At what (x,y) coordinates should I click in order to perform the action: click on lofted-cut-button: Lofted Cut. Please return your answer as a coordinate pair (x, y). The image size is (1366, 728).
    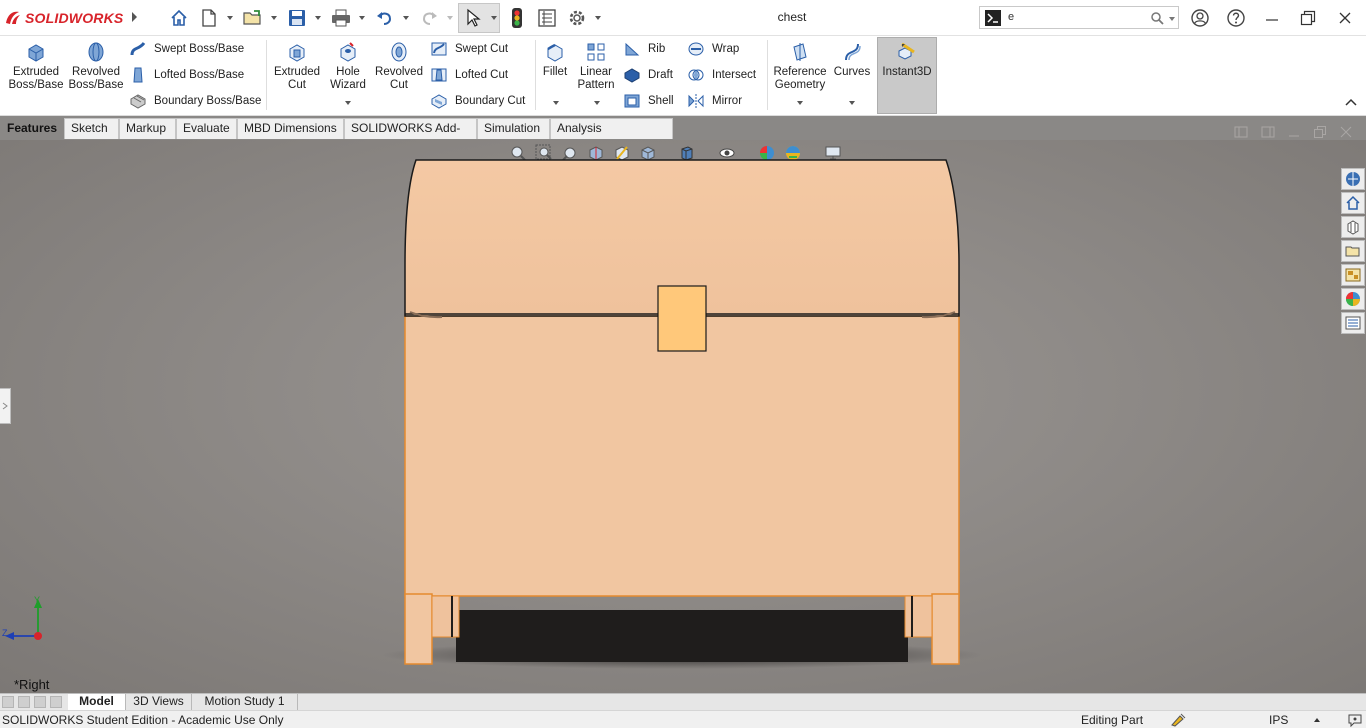
    Looking at the image, I should click on (468, 75).